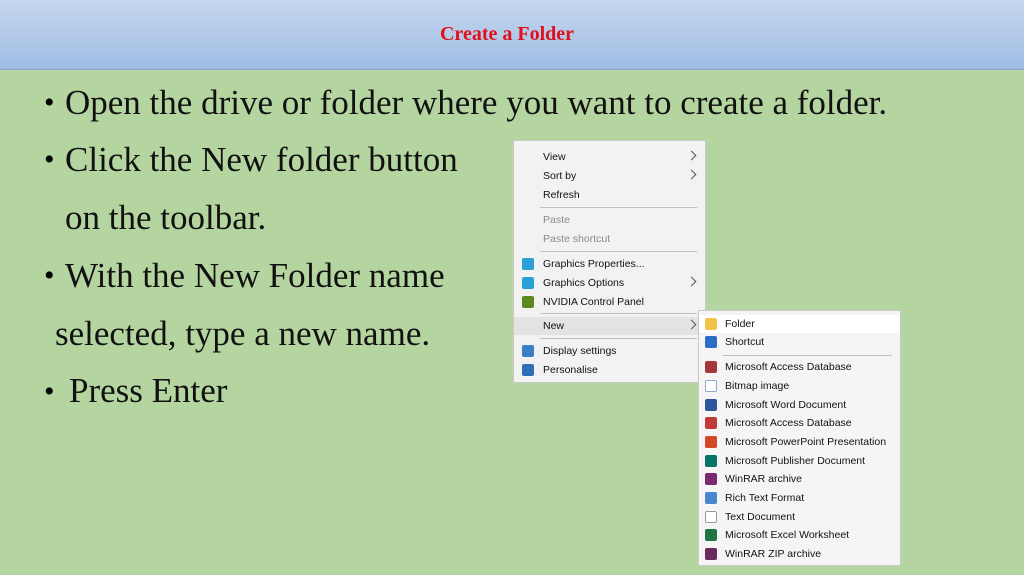  Describe the element at coordinates (799, 324) in the screenshot. I see `submenu-item-folder: Folder` at that location.